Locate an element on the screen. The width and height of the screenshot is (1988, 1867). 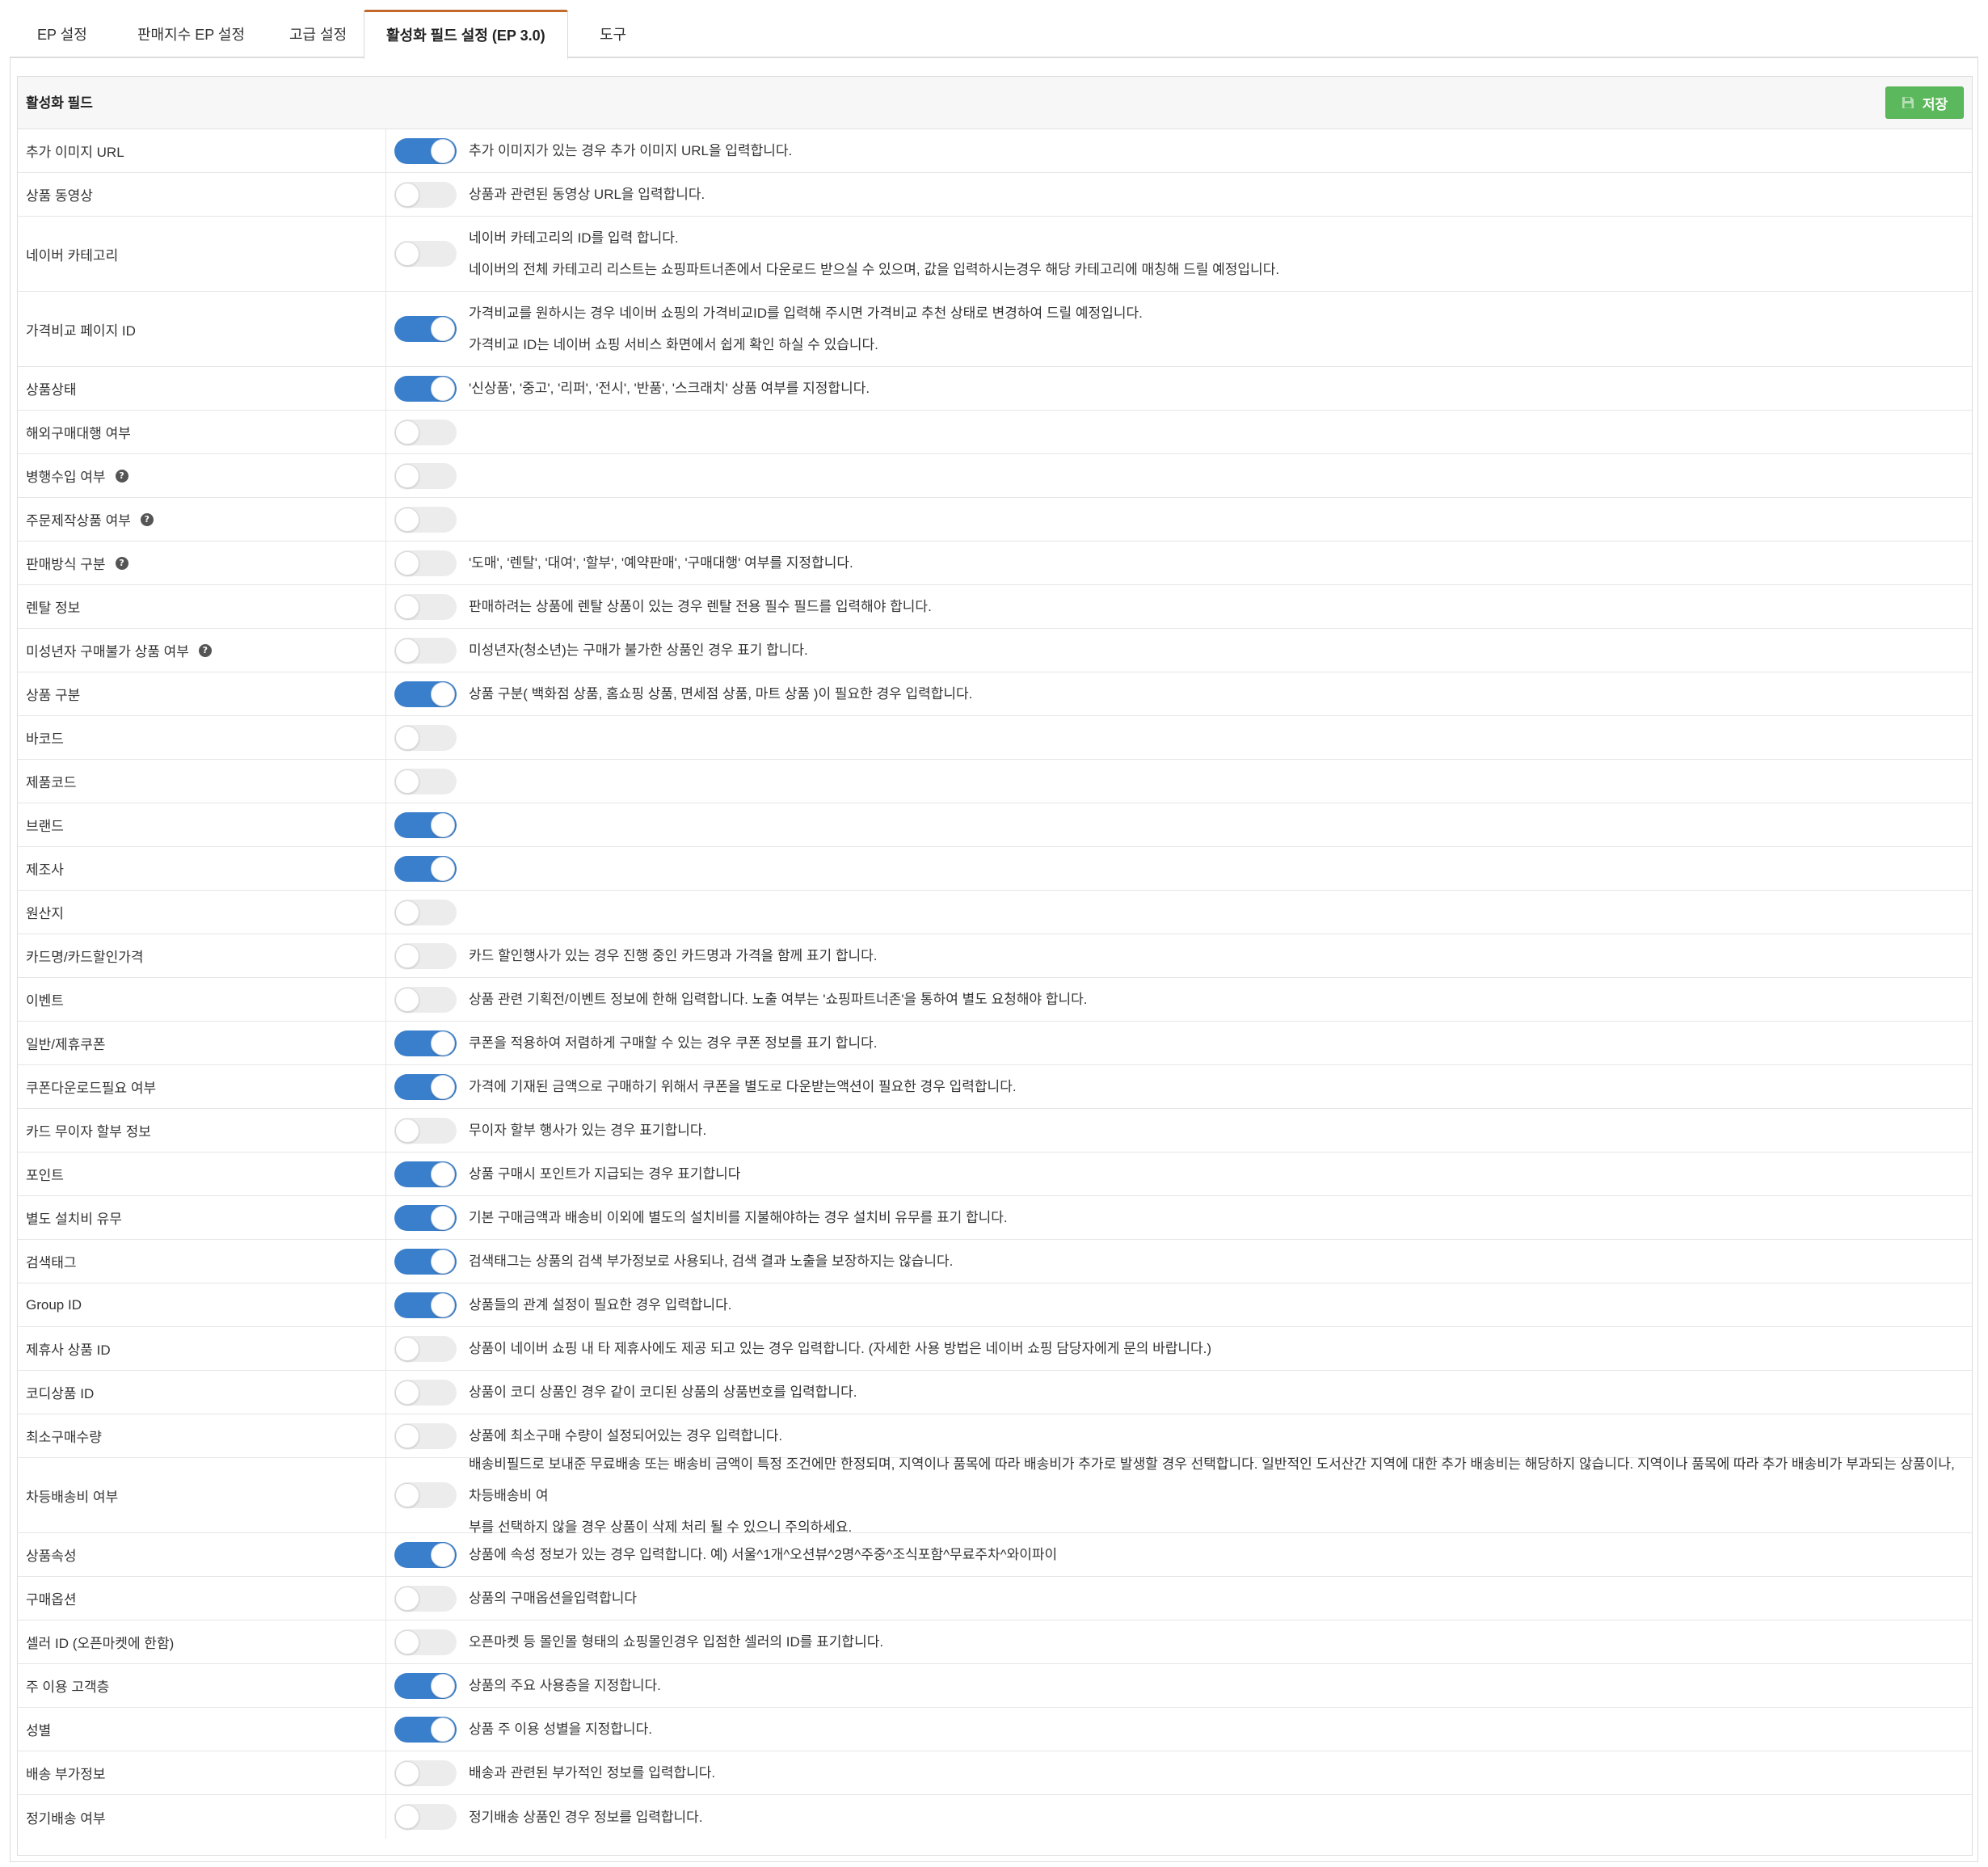
field-label-text: 가격비교 페이지 ID is located at coordinates (81, 330).